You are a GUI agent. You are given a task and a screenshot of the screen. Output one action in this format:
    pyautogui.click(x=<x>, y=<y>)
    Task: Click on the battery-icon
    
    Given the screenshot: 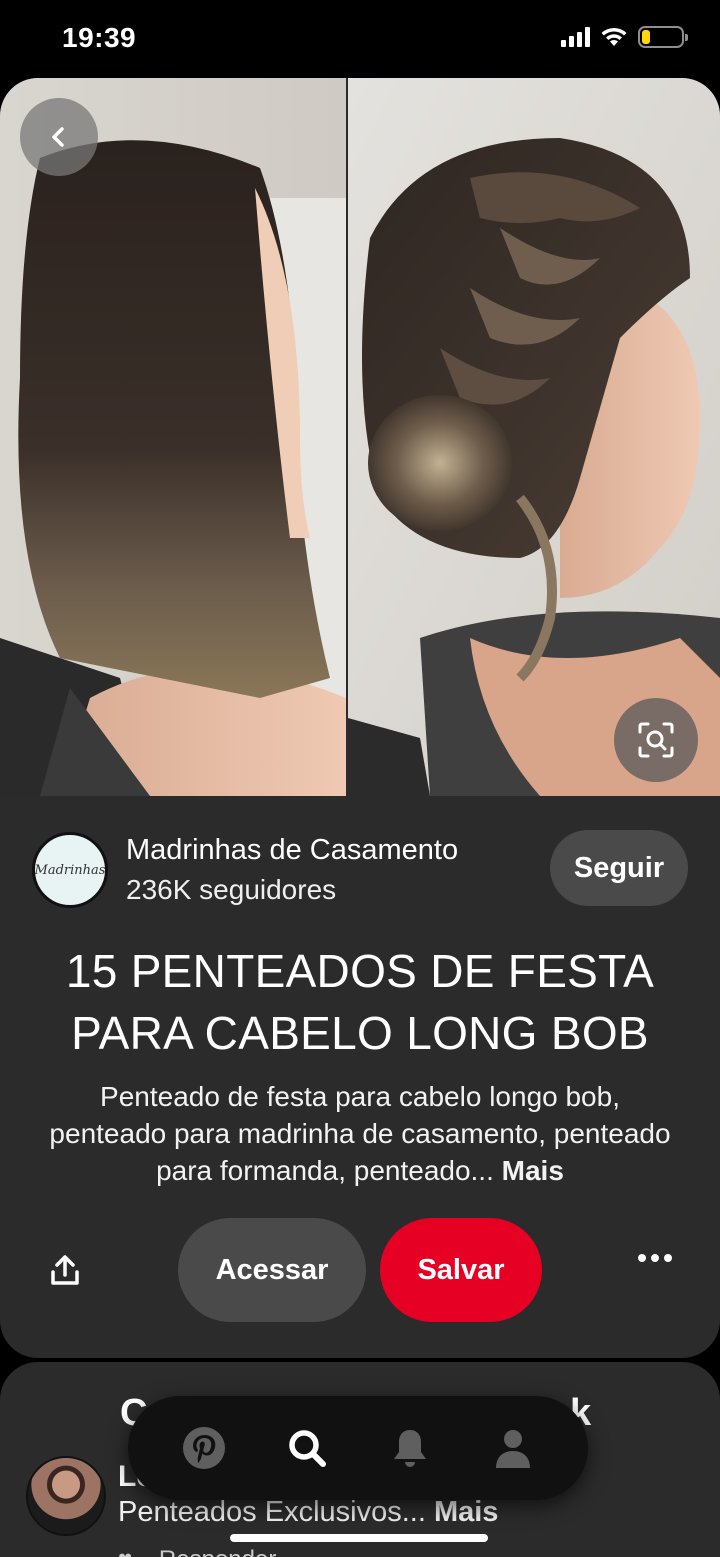 What is the action you would take?
    pyautogui.click(x=663, y=37)
    